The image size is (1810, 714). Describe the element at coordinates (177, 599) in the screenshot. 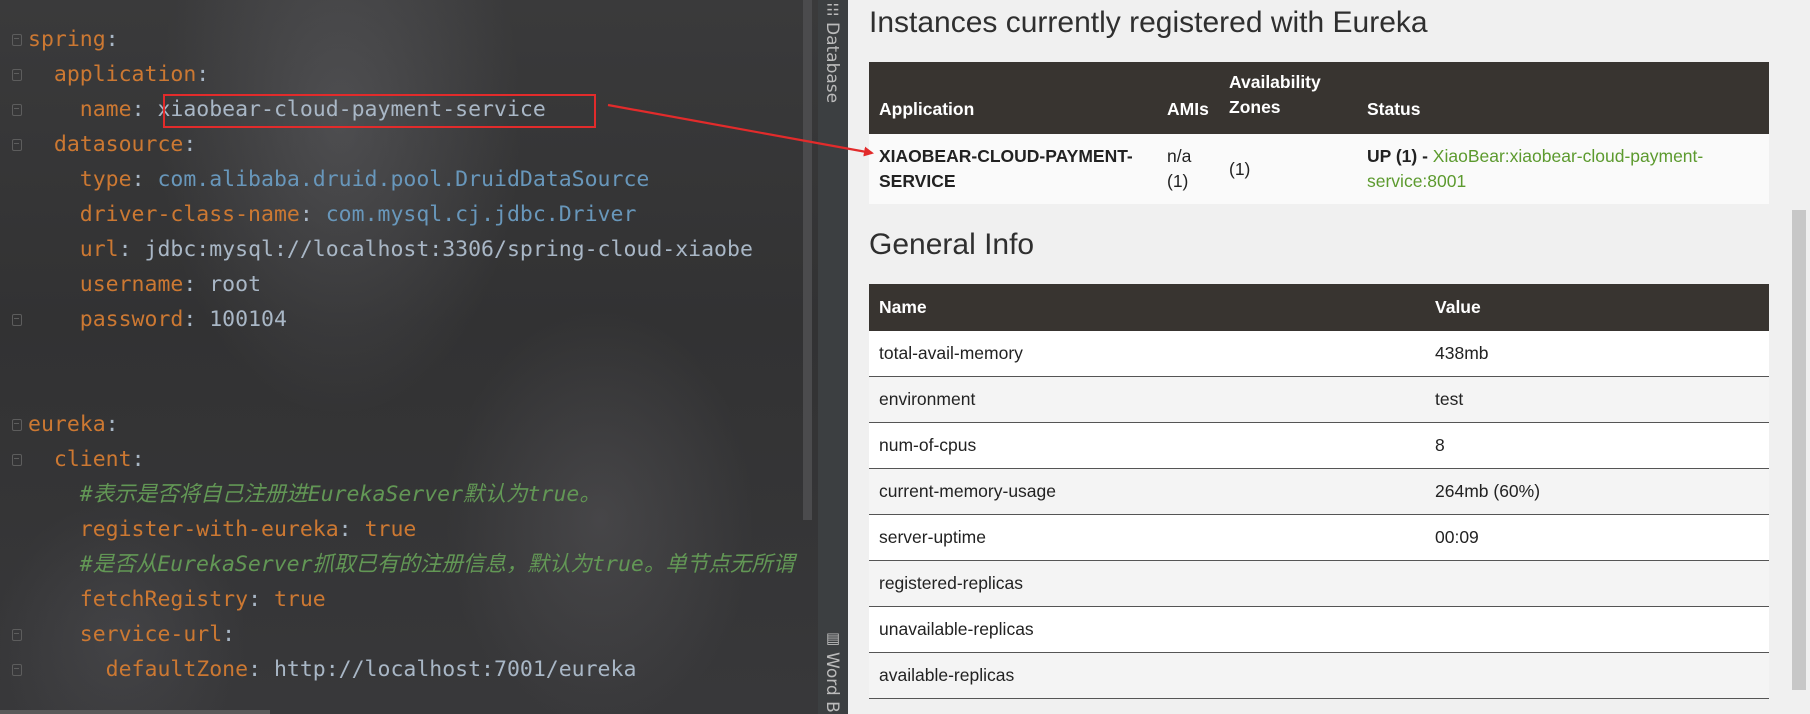

I see `code-line: fetchRegistry: true` at that location.